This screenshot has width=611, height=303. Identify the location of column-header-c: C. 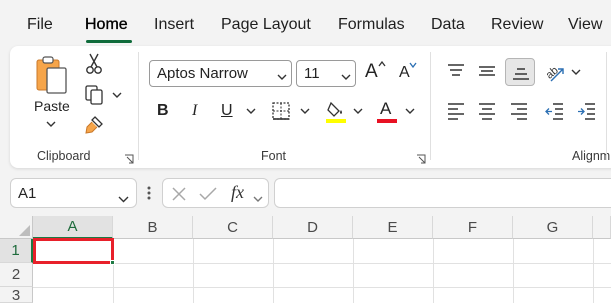
(233, 227).